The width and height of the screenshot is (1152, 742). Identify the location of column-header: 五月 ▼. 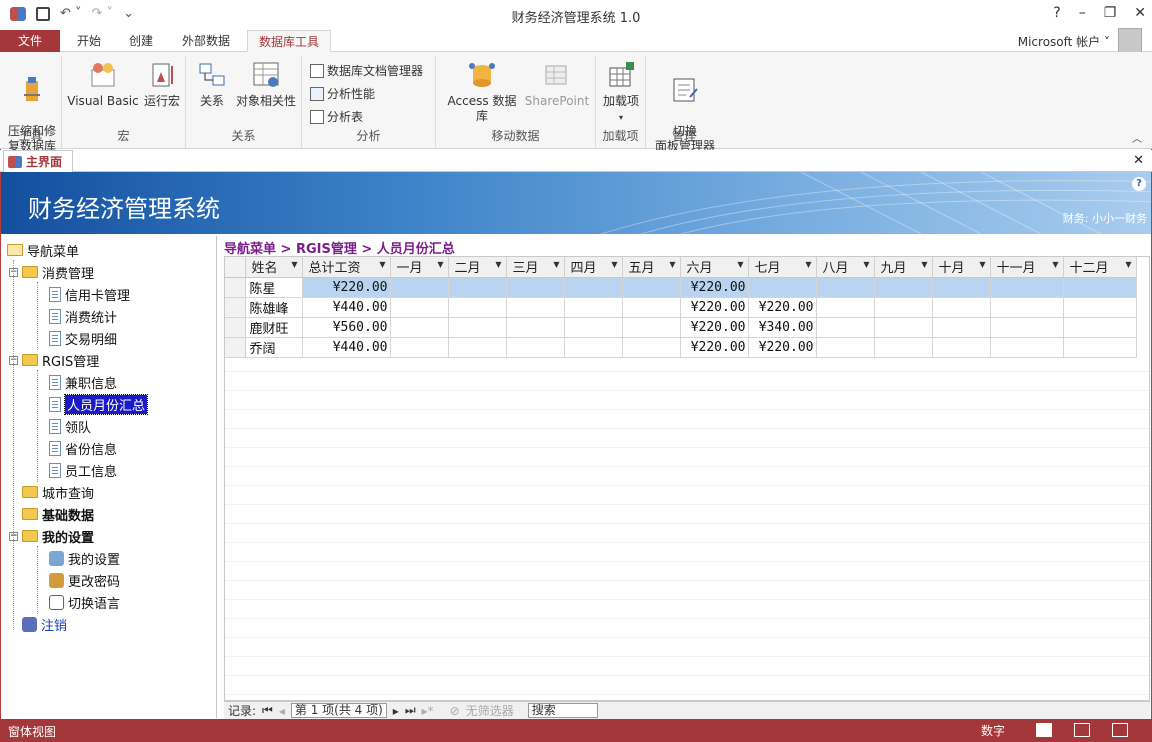
(651, 267).